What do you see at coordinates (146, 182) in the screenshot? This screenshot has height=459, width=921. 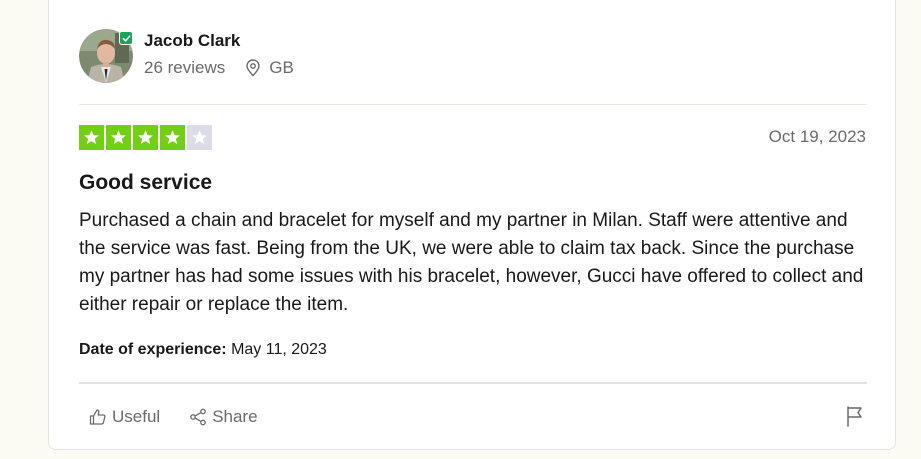 I see `review-title: Good service` at bounding box center [146, 182].